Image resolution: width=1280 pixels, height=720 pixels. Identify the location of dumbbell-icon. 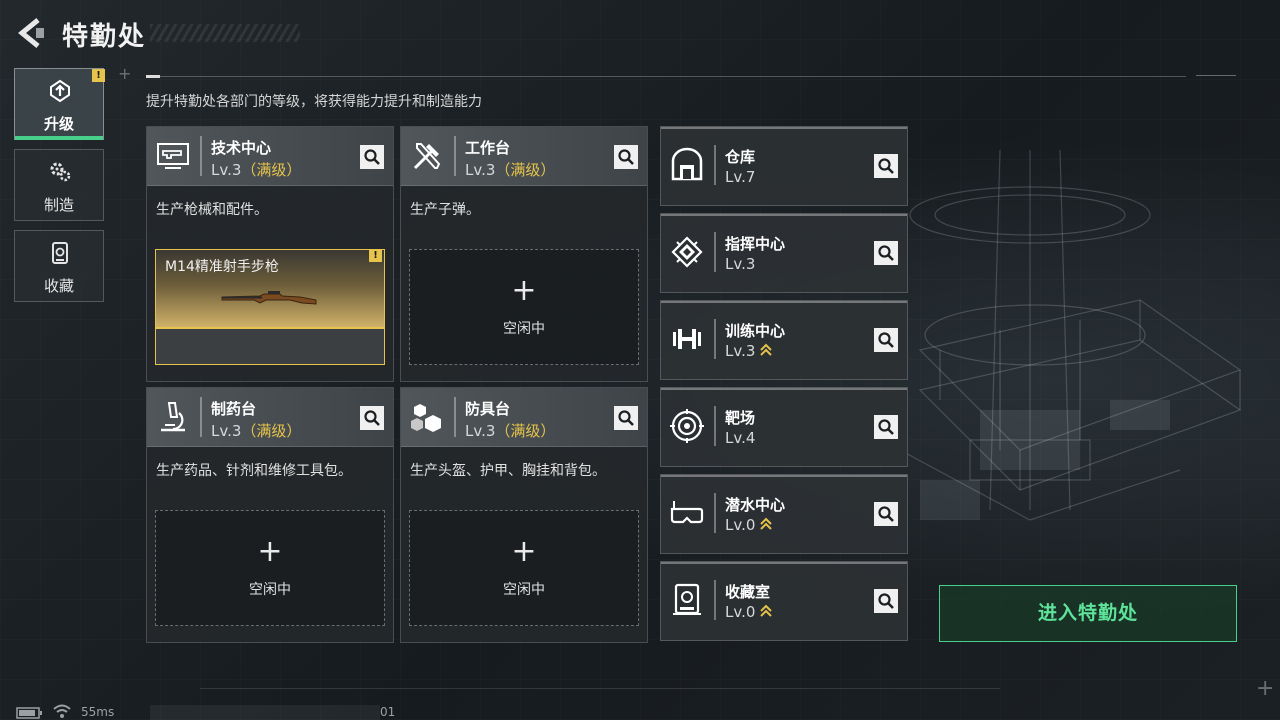
(687, 339).